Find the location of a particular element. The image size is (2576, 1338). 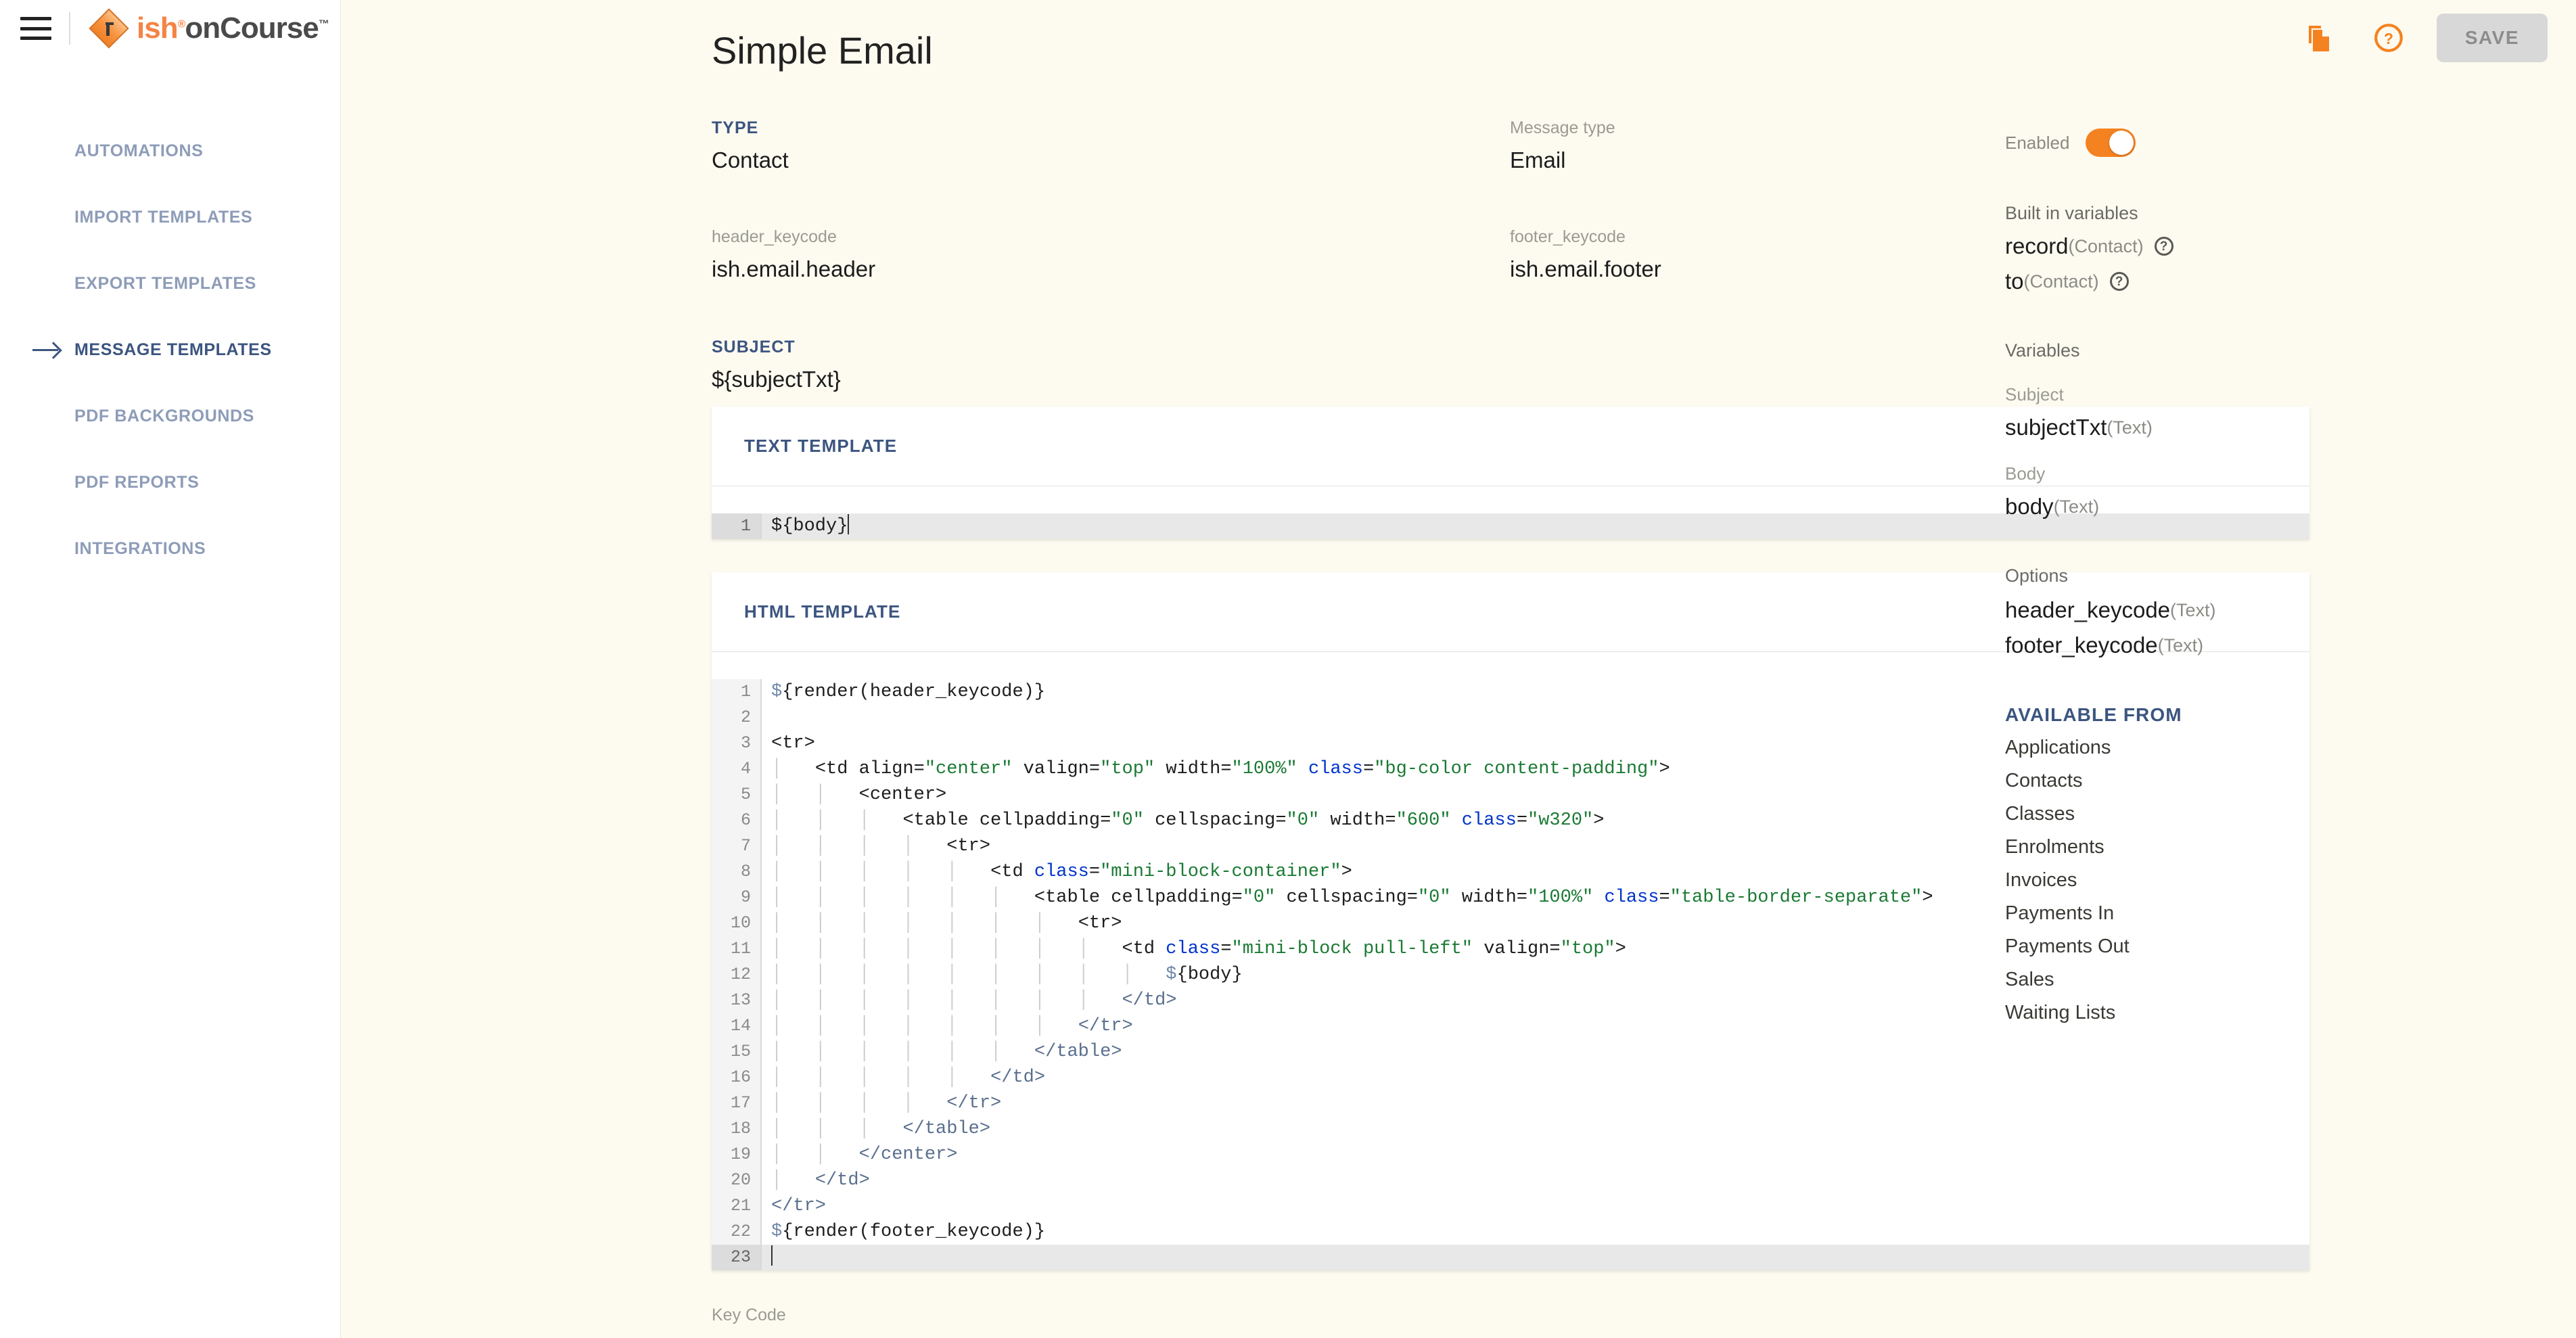

line-code: │ │ │ </table> is located at coordinates (1535, 1129).